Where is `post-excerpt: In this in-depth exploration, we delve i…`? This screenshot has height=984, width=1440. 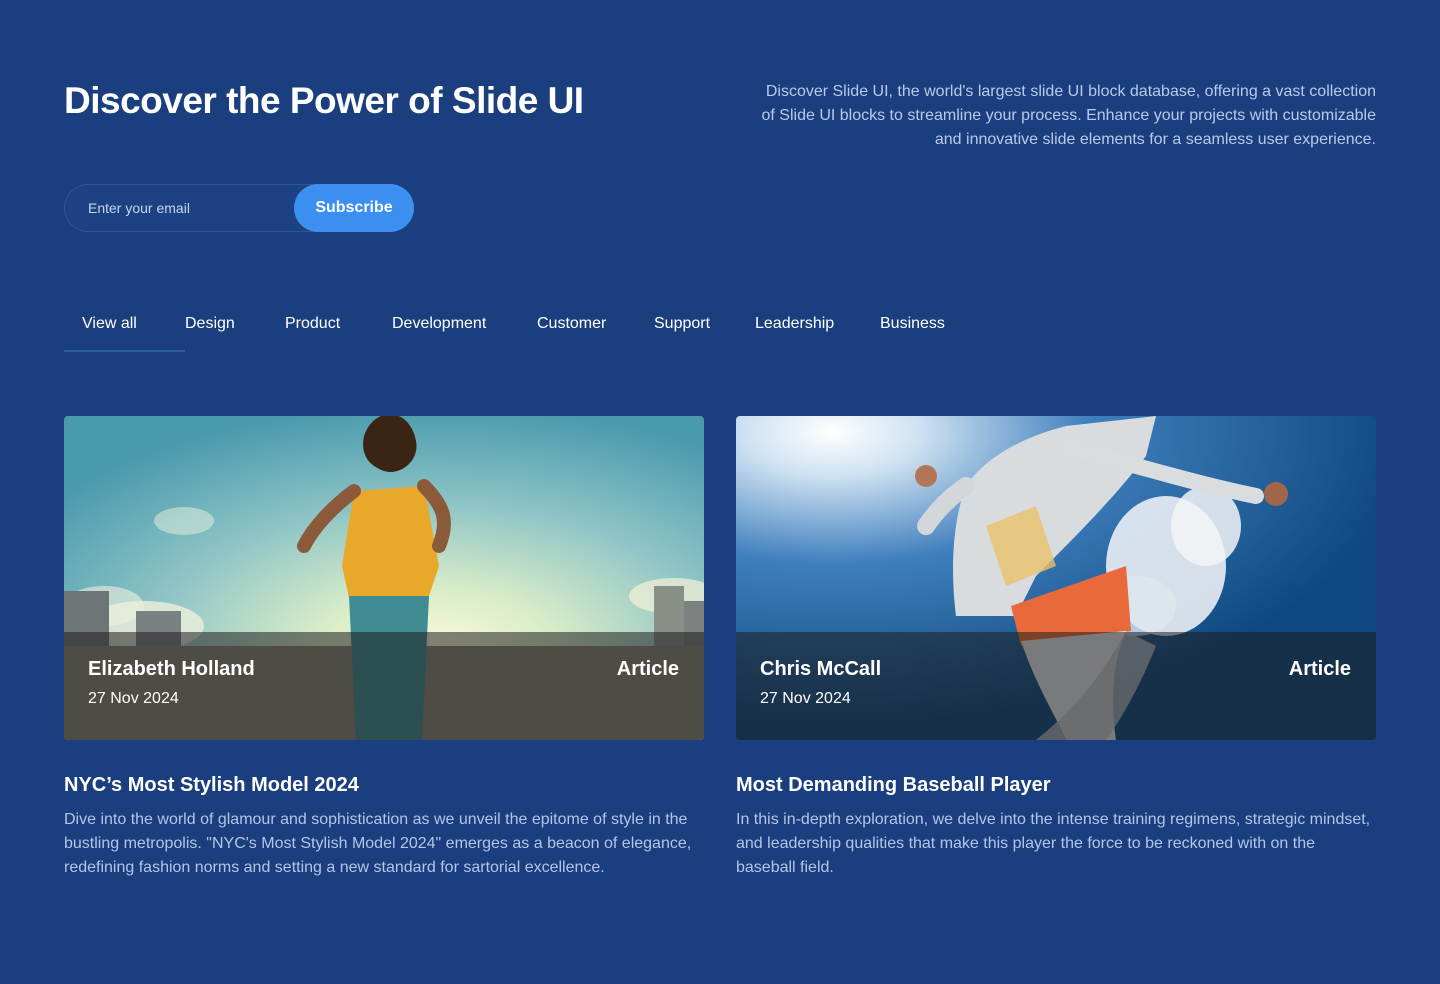
post-excerpt: In this in-depth exploration, we delve i… is located at coordinates (1053, 843).